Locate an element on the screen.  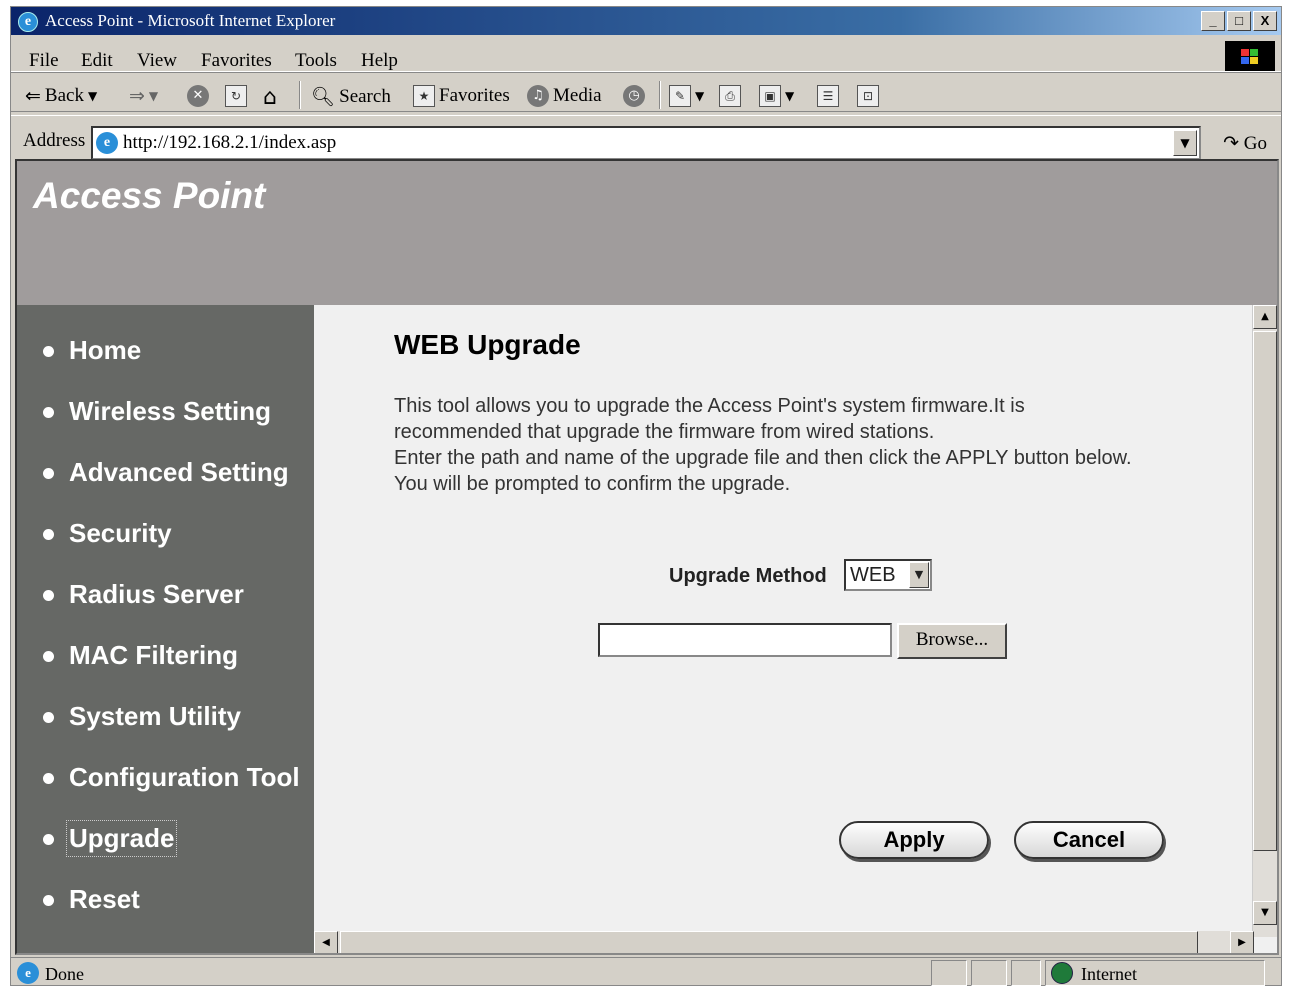
messenger-button: ⊡ is located at coordinates (868, 96).